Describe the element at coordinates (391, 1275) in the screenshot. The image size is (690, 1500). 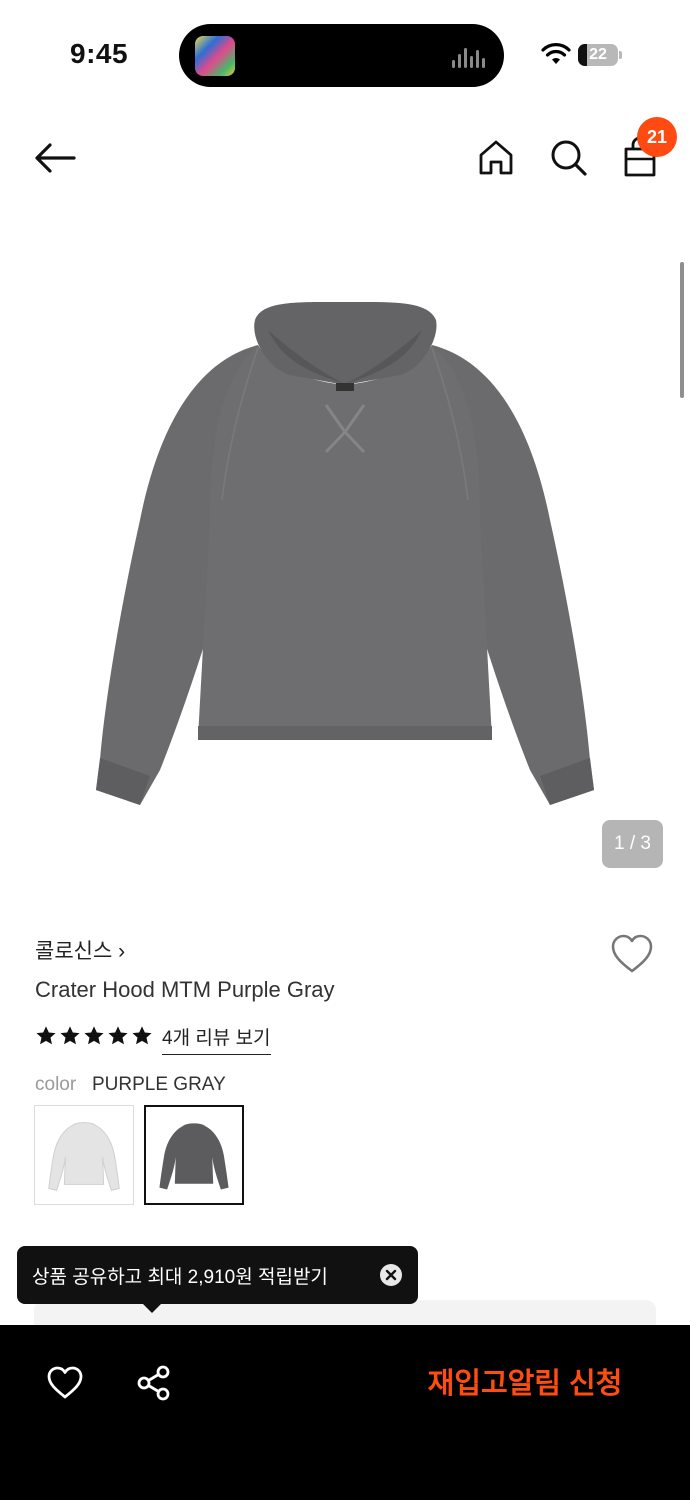
I see `close-icon` at that location.